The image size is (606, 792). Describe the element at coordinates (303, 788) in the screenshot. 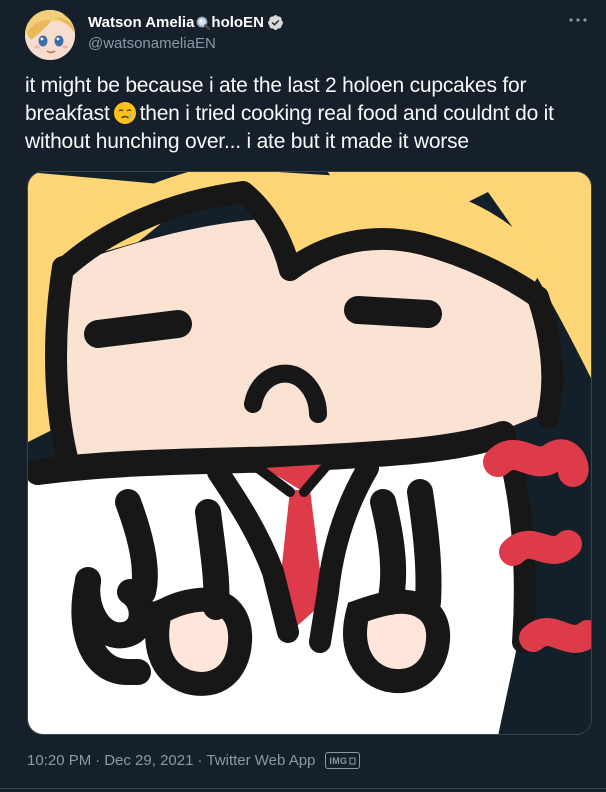

I see `divider` at that location.